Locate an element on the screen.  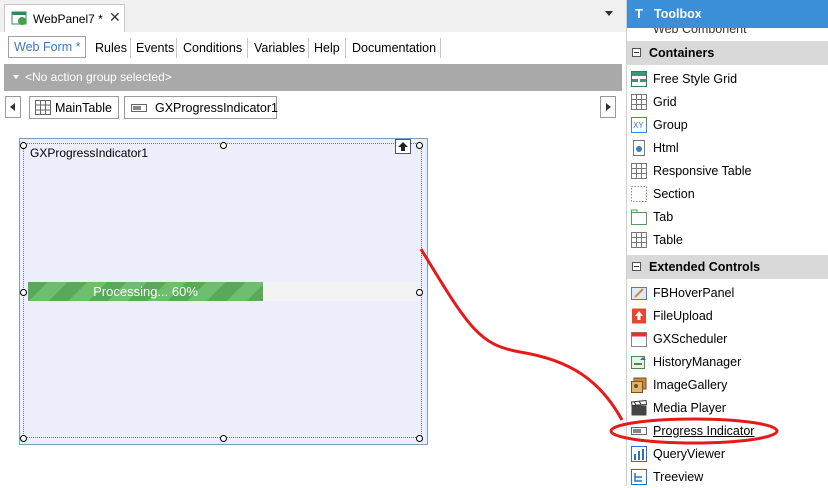
annotation-curve is located at coordinates (521, 334).